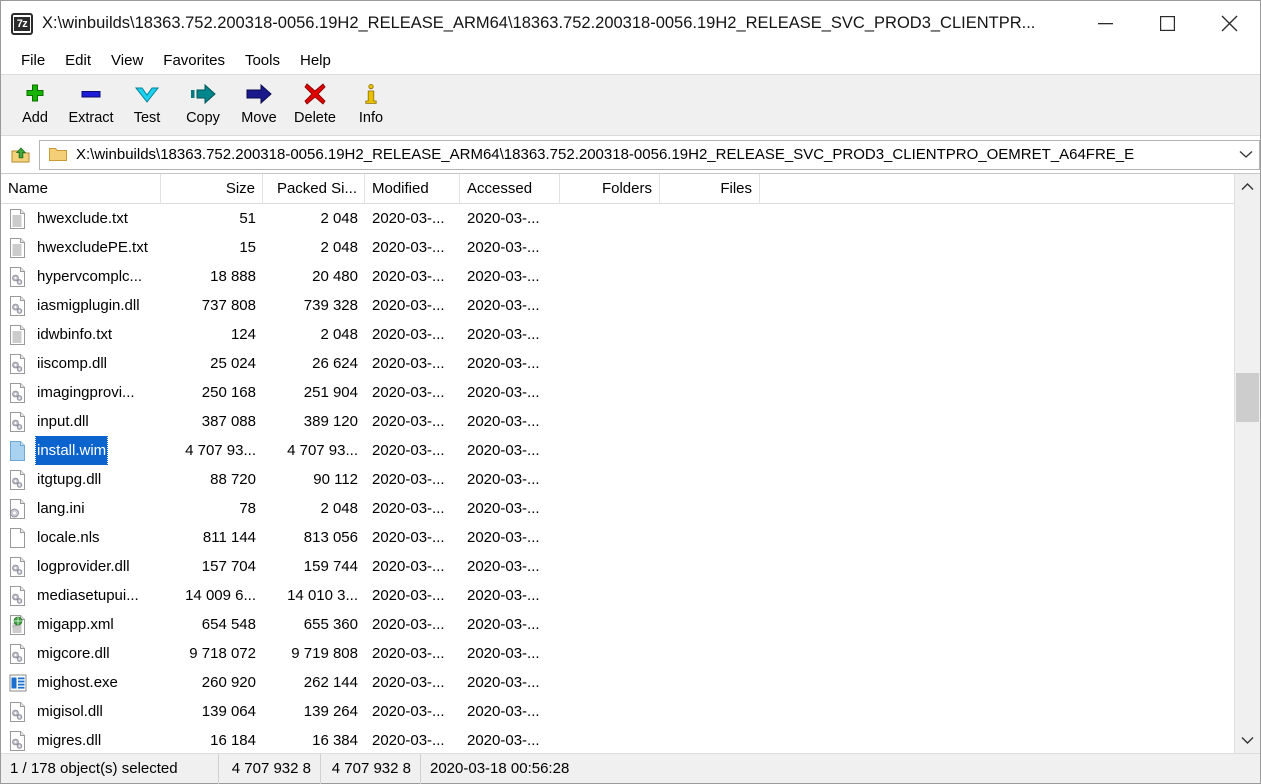 This screenshot has height=784, width=1261. What do you see at coordinates (203, 94) in the screenshot?
I see `copy-arrow-icon` at bounding box center [203, 94].